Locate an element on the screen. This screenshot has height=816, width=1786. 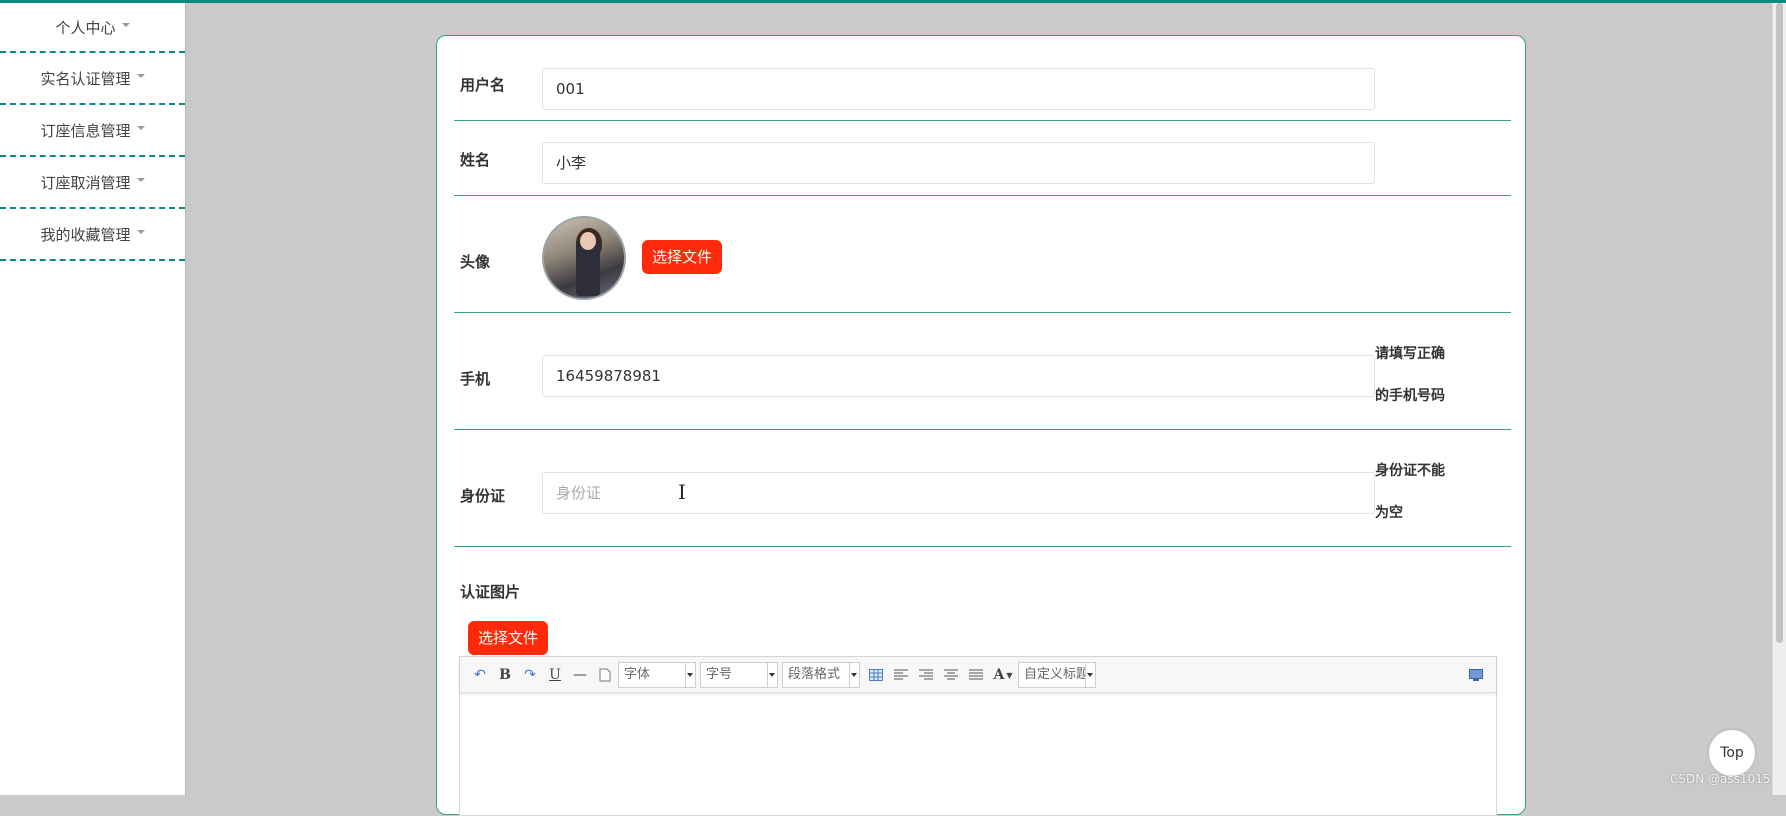
back-to-top-button: Top is located at coordinates (1732, 753).